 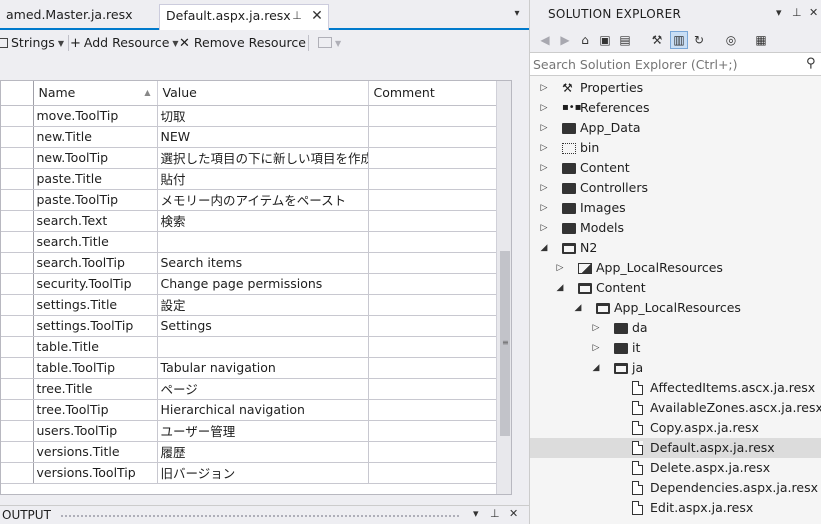 I want to click on cell-name: users.ToolTip, so click(x=95, y=431).